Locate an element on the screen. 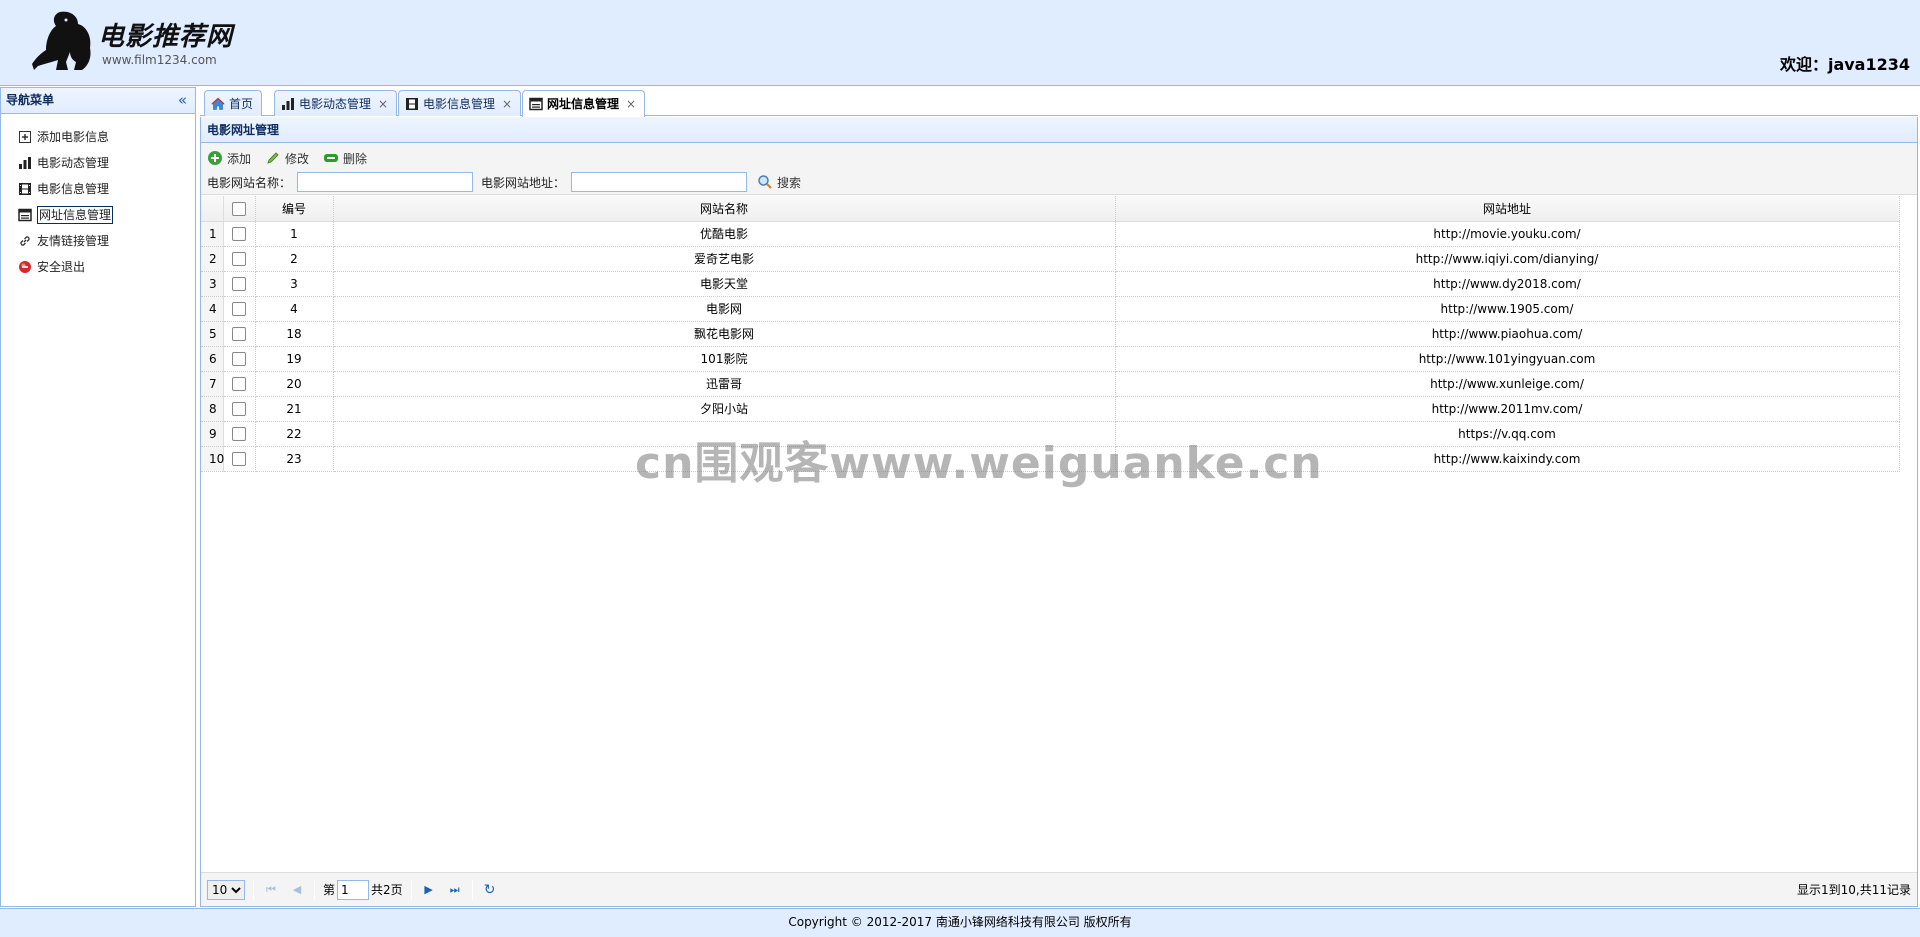 The image size is (1920, 937). cell-id: 1 is located at coordinates (294, 234).